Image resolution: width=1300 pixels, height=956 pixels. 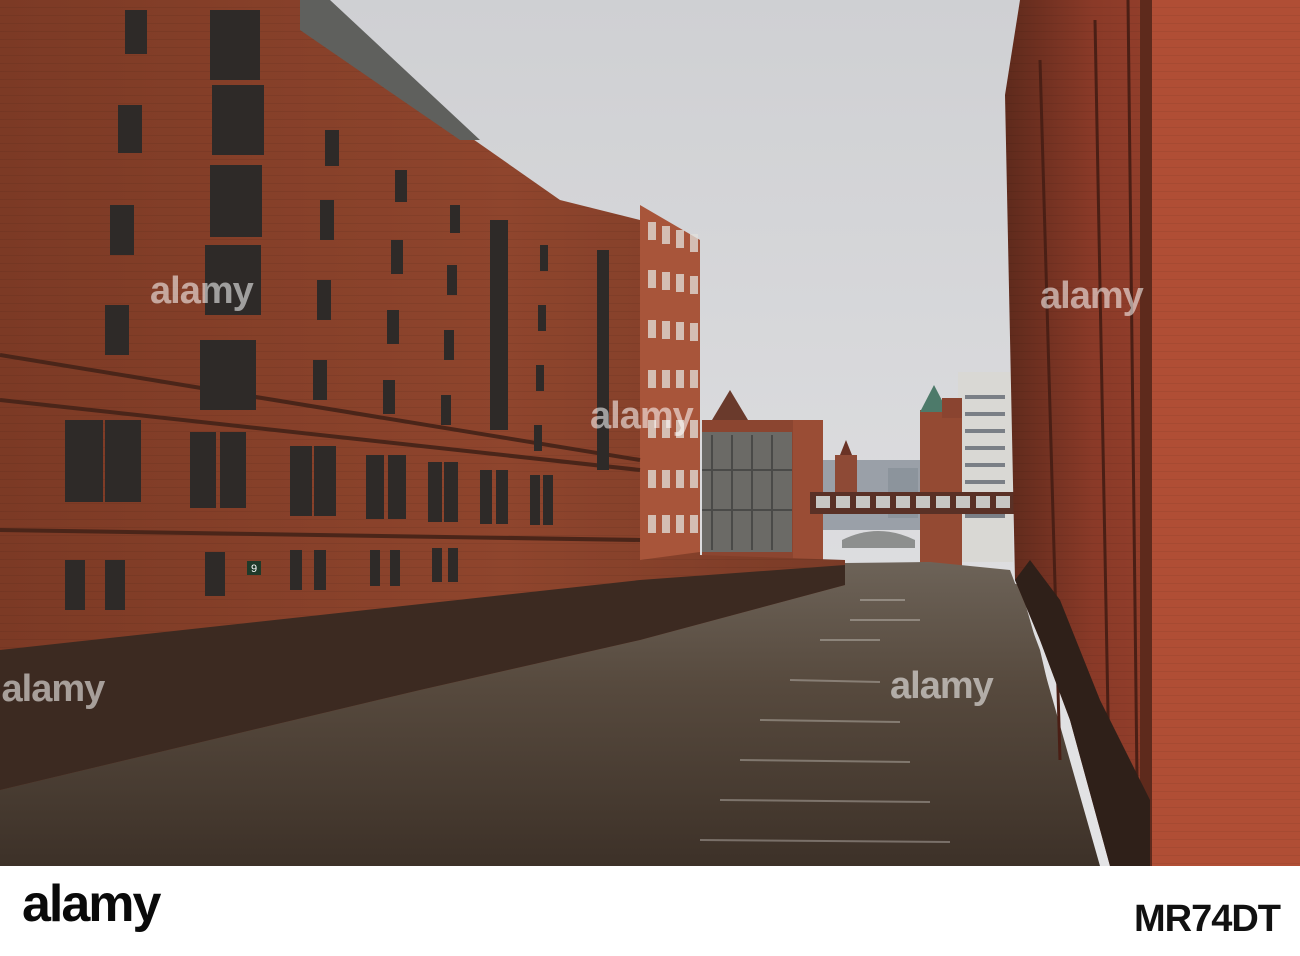 I want to click on image-id: MR74DT, so click(x=1207, y=919).